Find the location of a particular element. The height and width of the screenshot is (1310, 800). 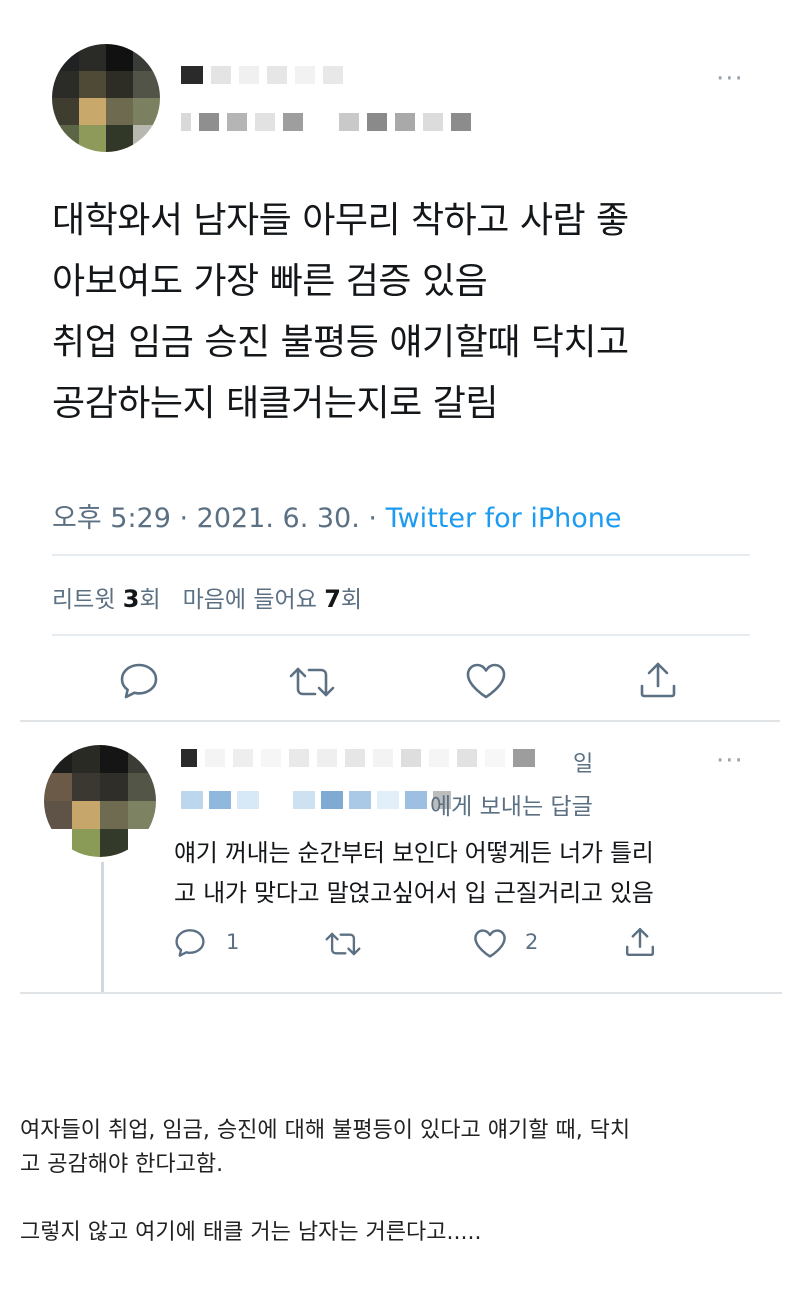

caption-line: 고 공감해야 한다고함. is located at coordinates (122, 1164).